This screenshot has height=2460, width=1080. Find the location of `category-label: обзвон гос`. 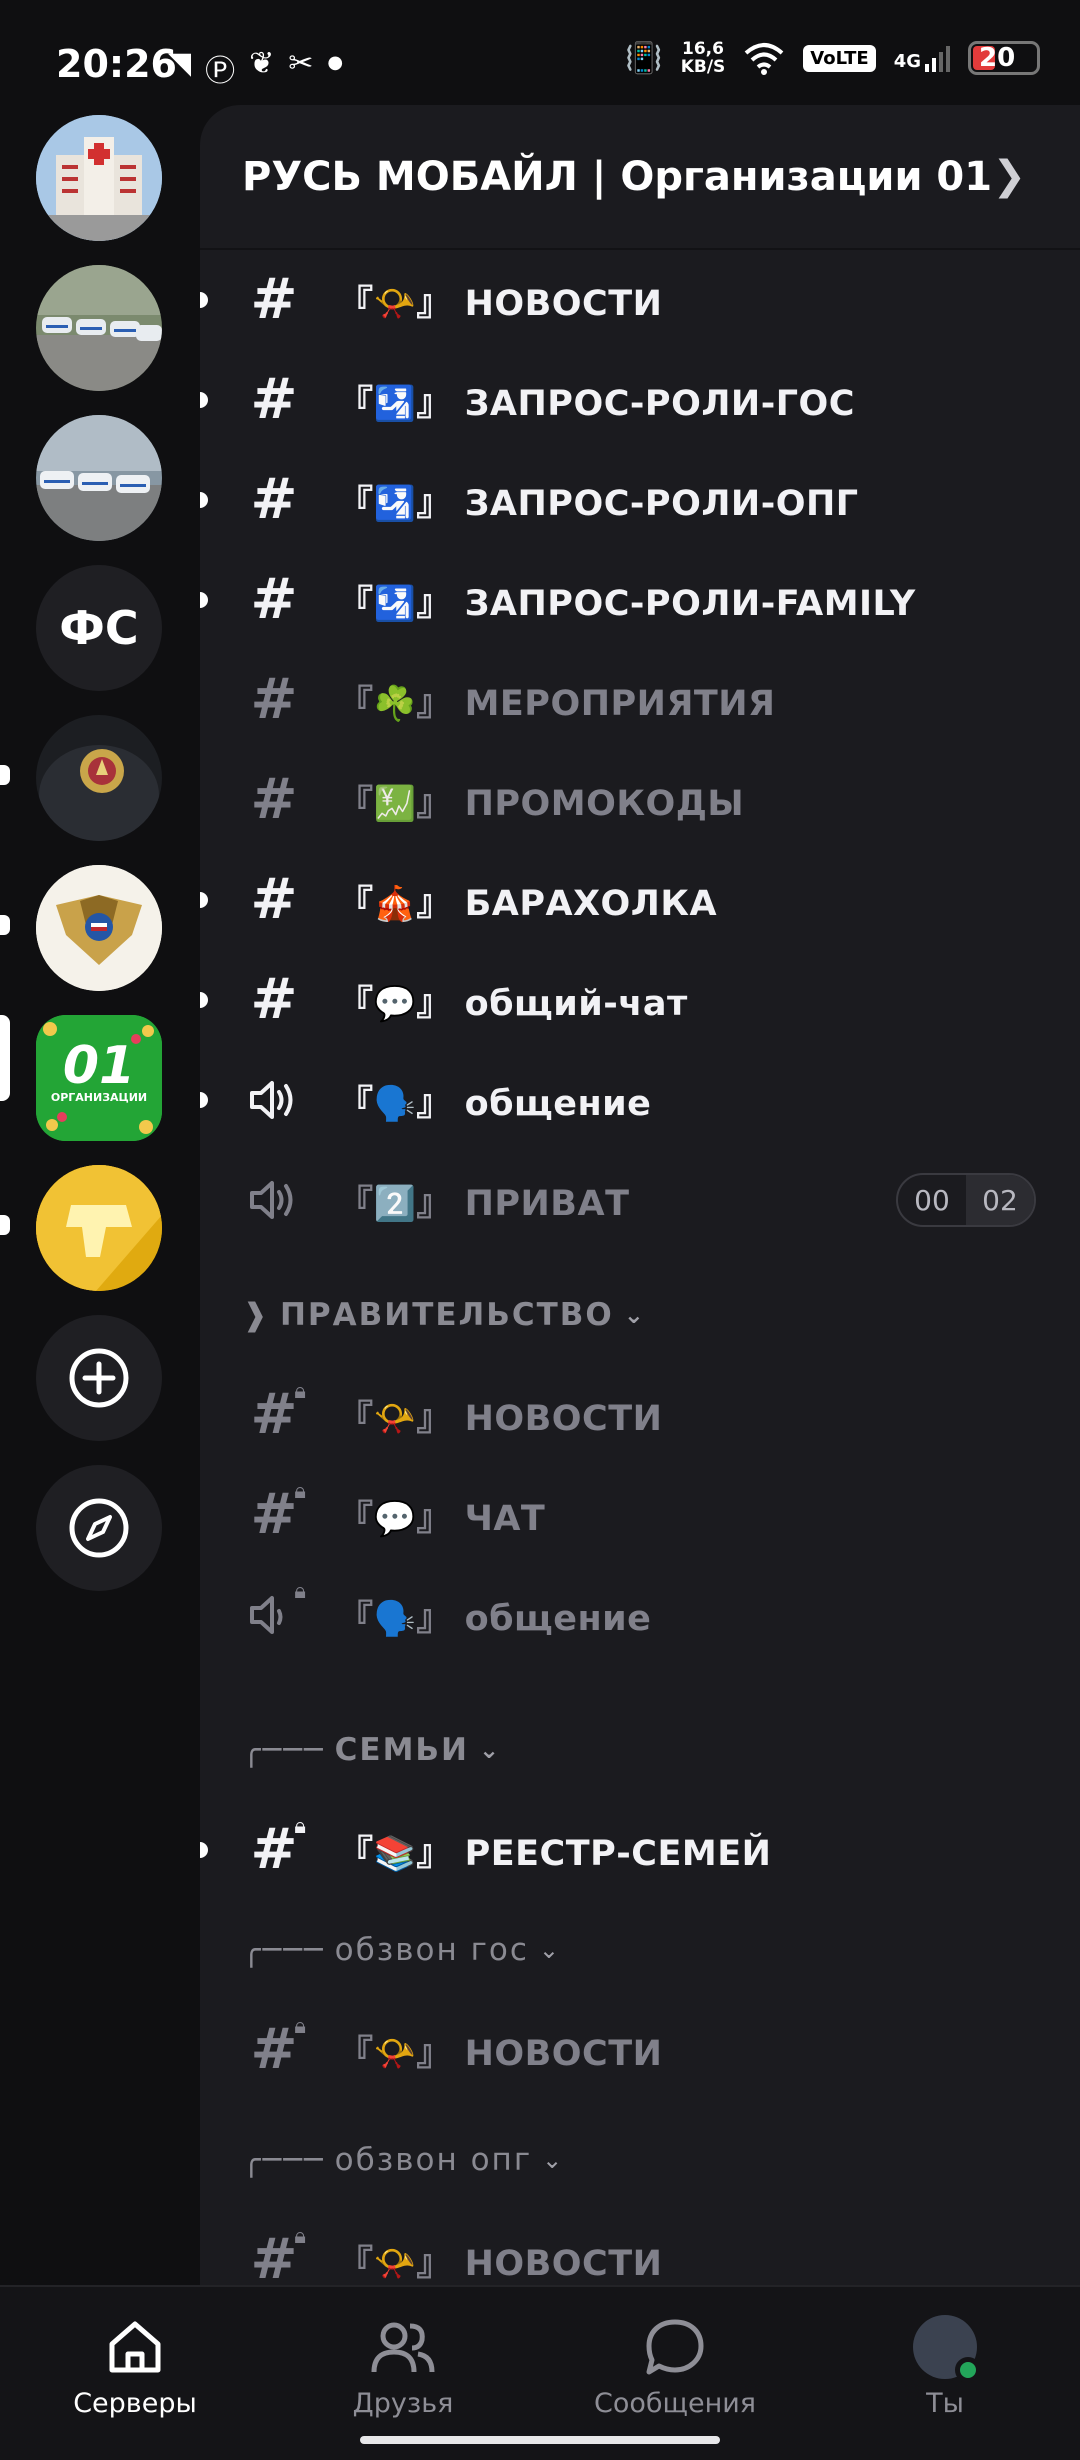

category-label: обзвон гос is located at coordinates (431, 1950).